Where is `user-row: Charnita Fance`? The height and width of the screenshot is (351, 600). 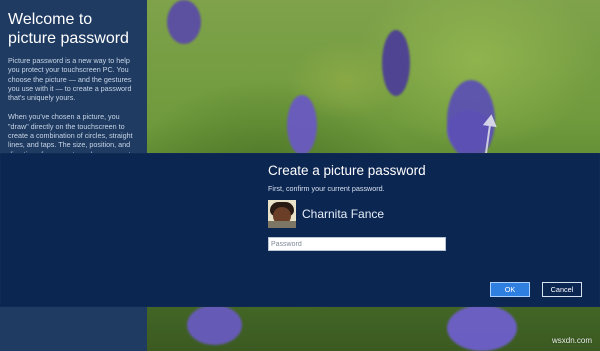
user-row: Charnita Fance is located at coordinates (326, 214).